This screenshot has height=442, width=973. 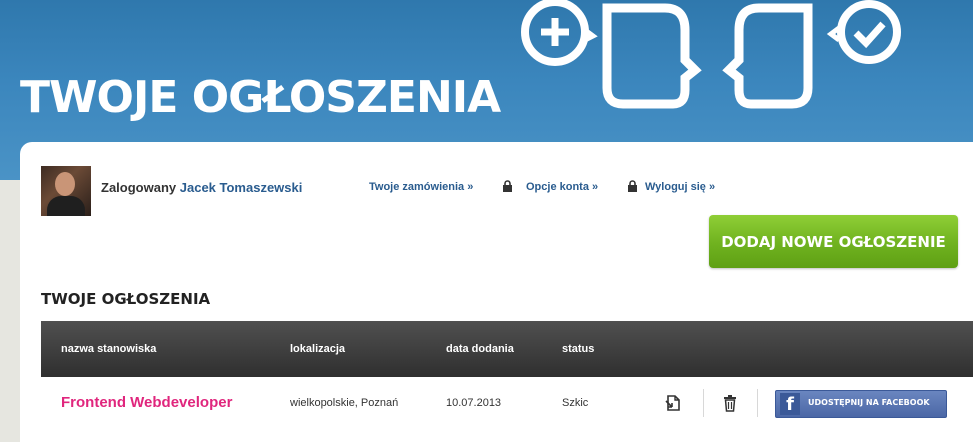 I want to click on head-profile-left-icon, so click(x=767, y=56).